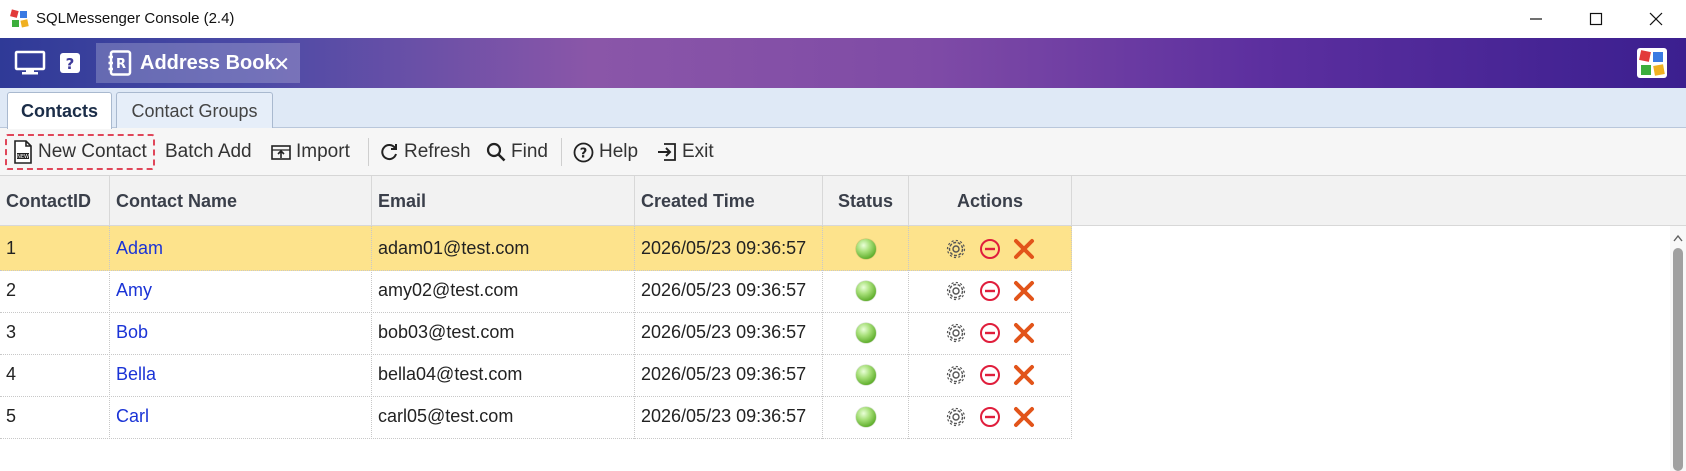 The height and width of the screenshot is (471, 1686). Describe the element at coordinates (310, 152) in the screenshot. I see `import-button: Import` at that location.